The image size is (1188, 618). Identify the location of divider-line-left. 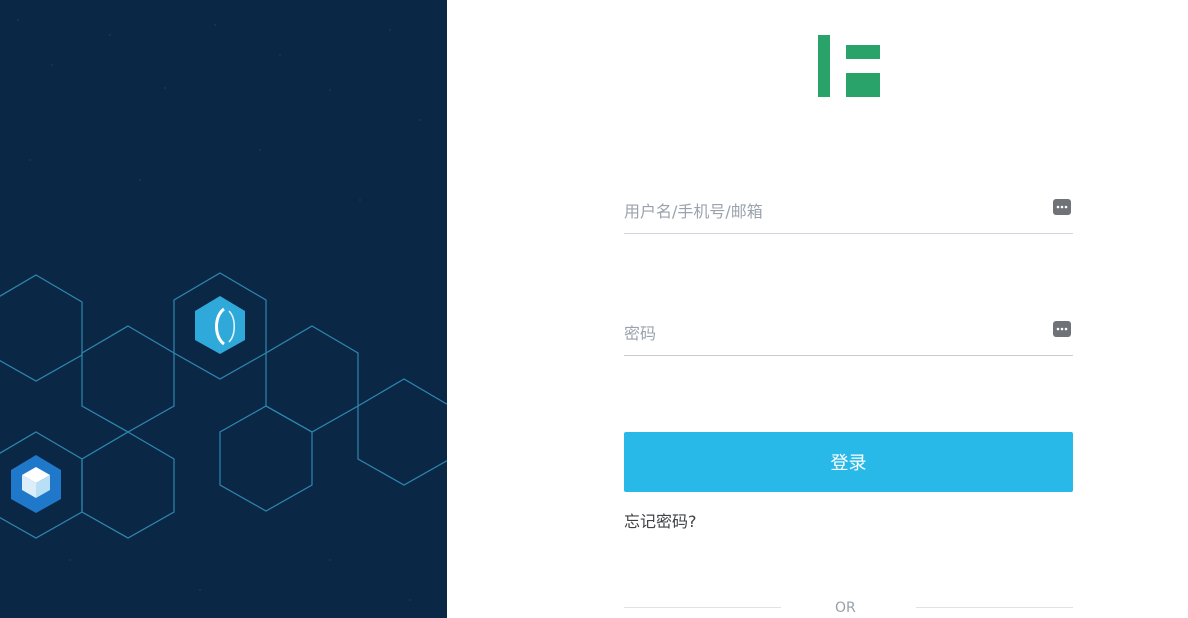
(702, 607).